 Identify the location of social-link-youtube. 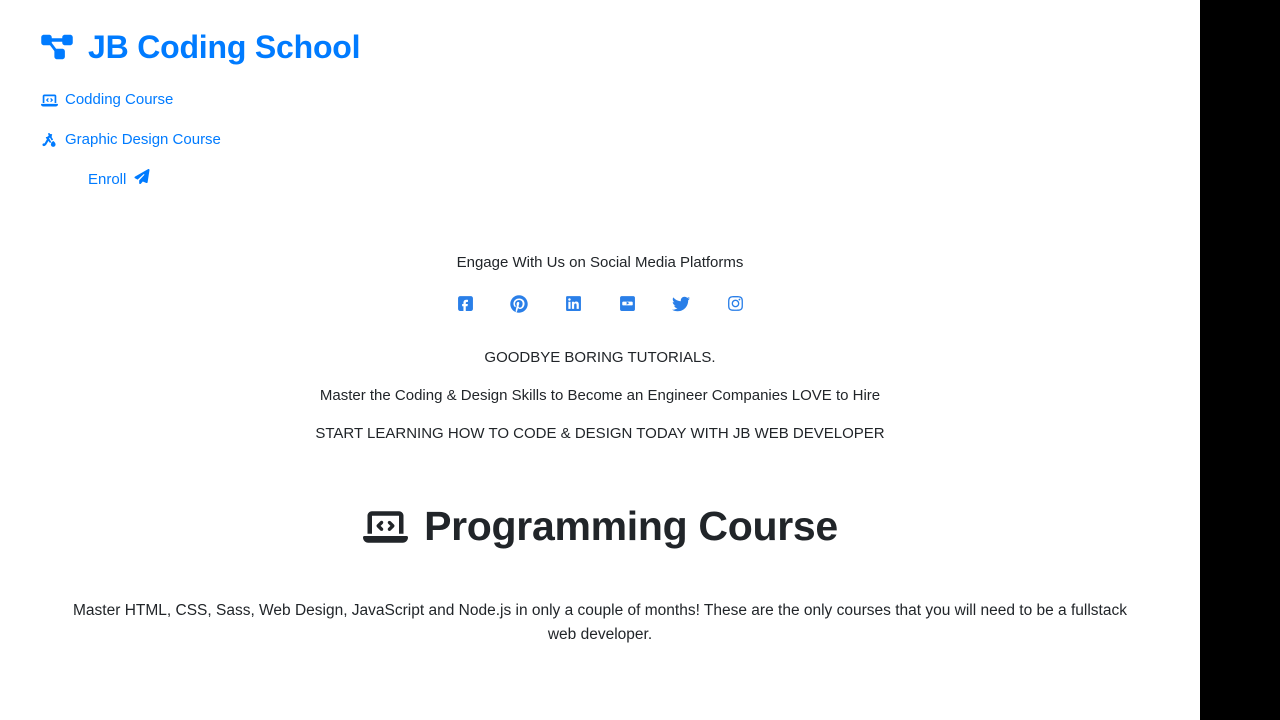
(627, 306).